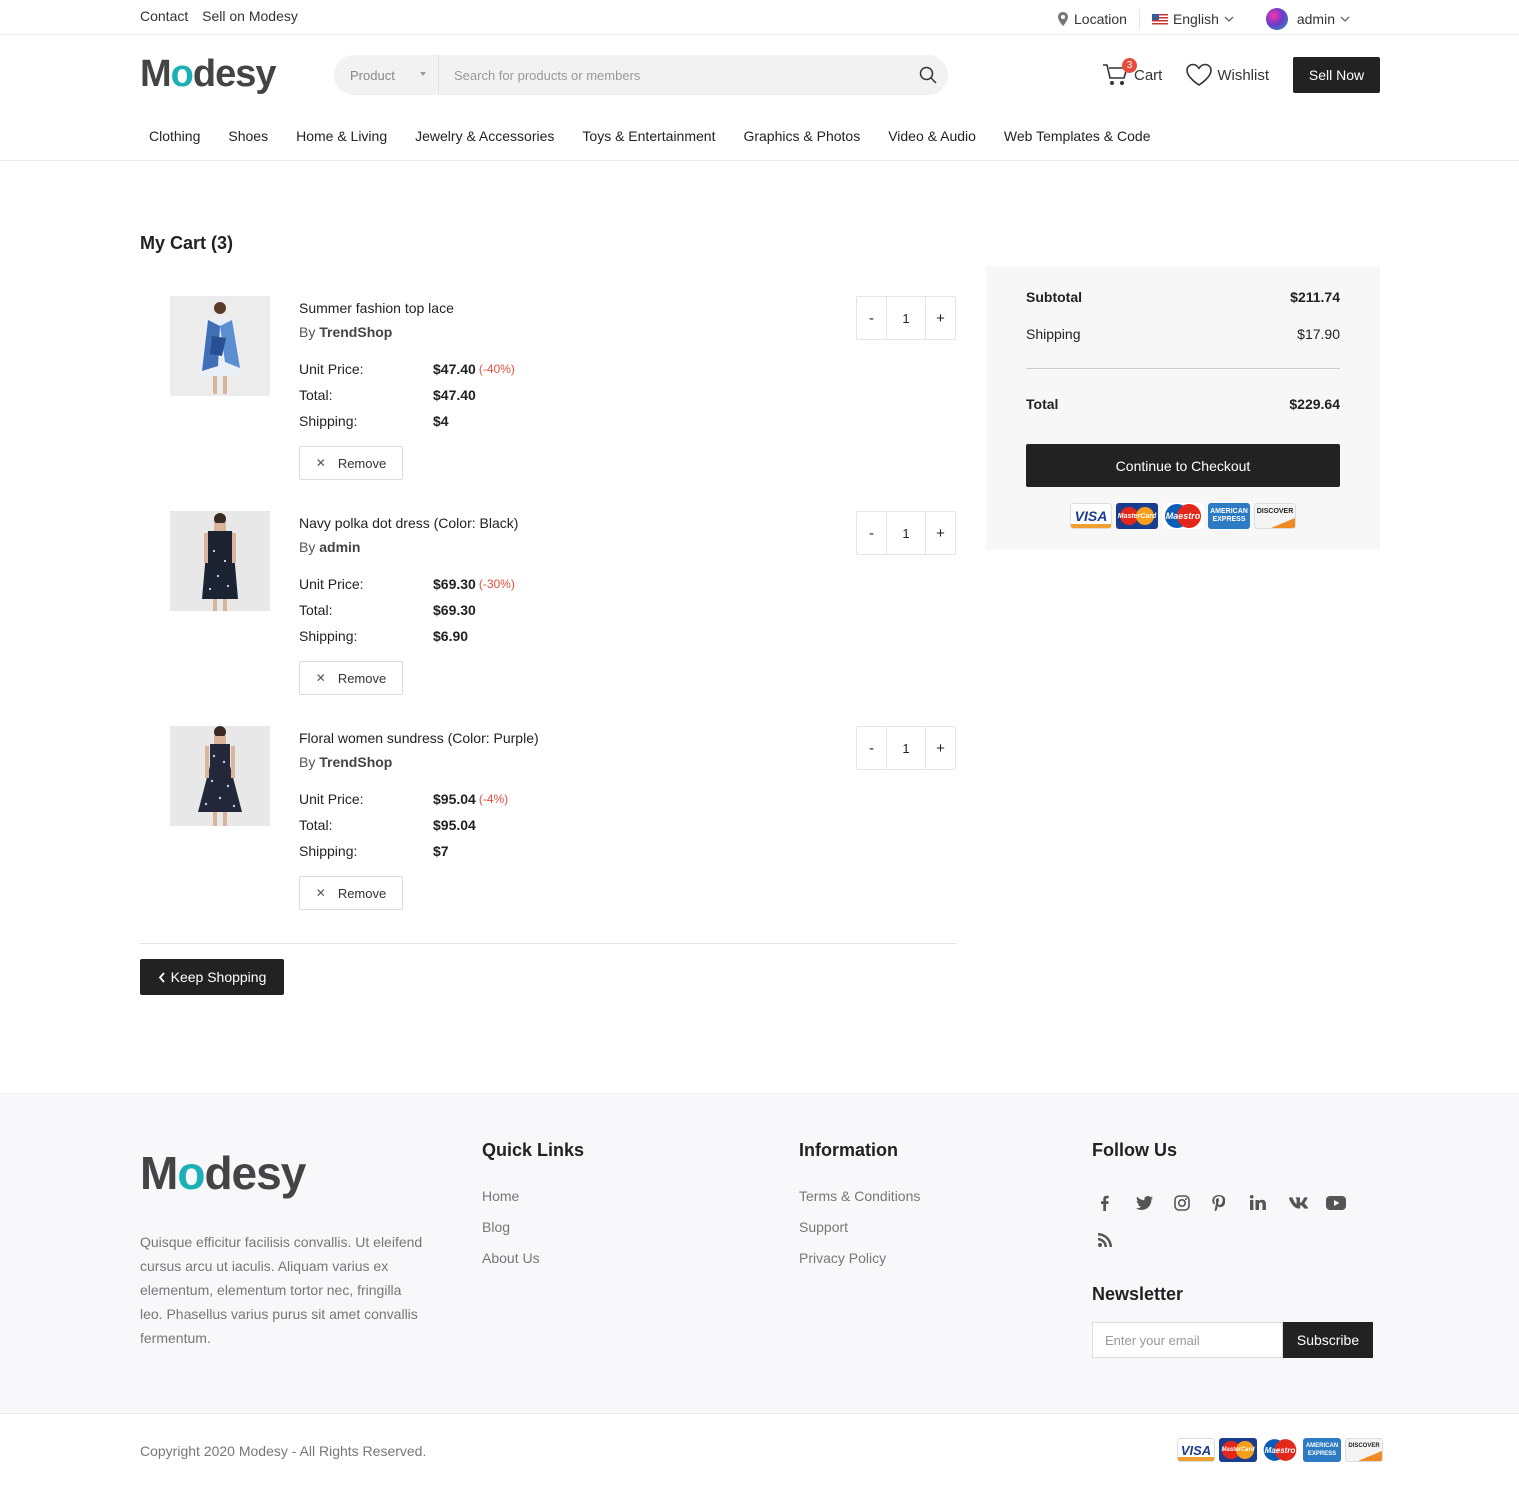 The image size is (1519, 1487). What do you see at coordinates (419, 738) in the screenshot?
I see `product-name: Floral women sundress (Color: Purple)` at bounding box center [419, 738].